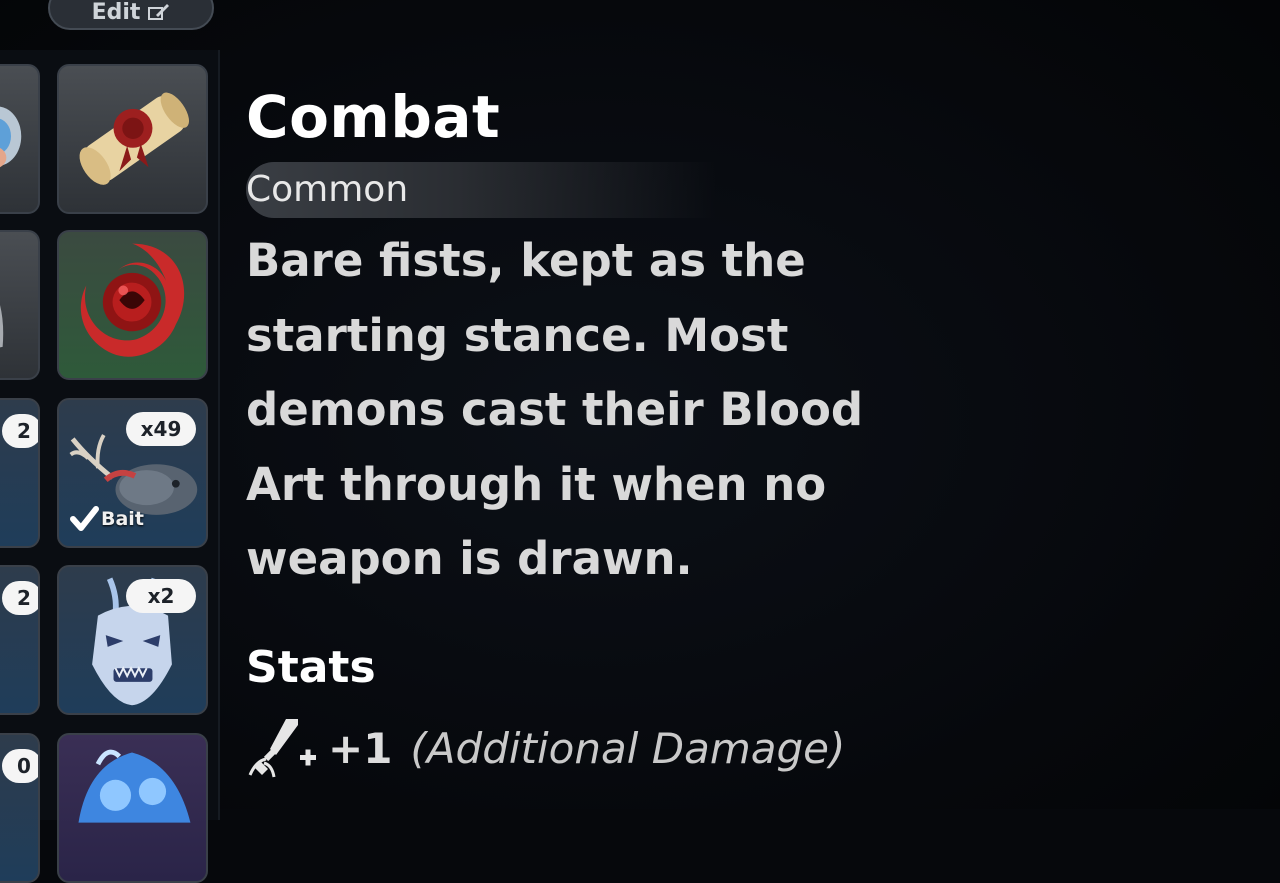  Describe the element at coordinates (161, 429) in the screenshot. I see `item-count-badge: x49` at that location.